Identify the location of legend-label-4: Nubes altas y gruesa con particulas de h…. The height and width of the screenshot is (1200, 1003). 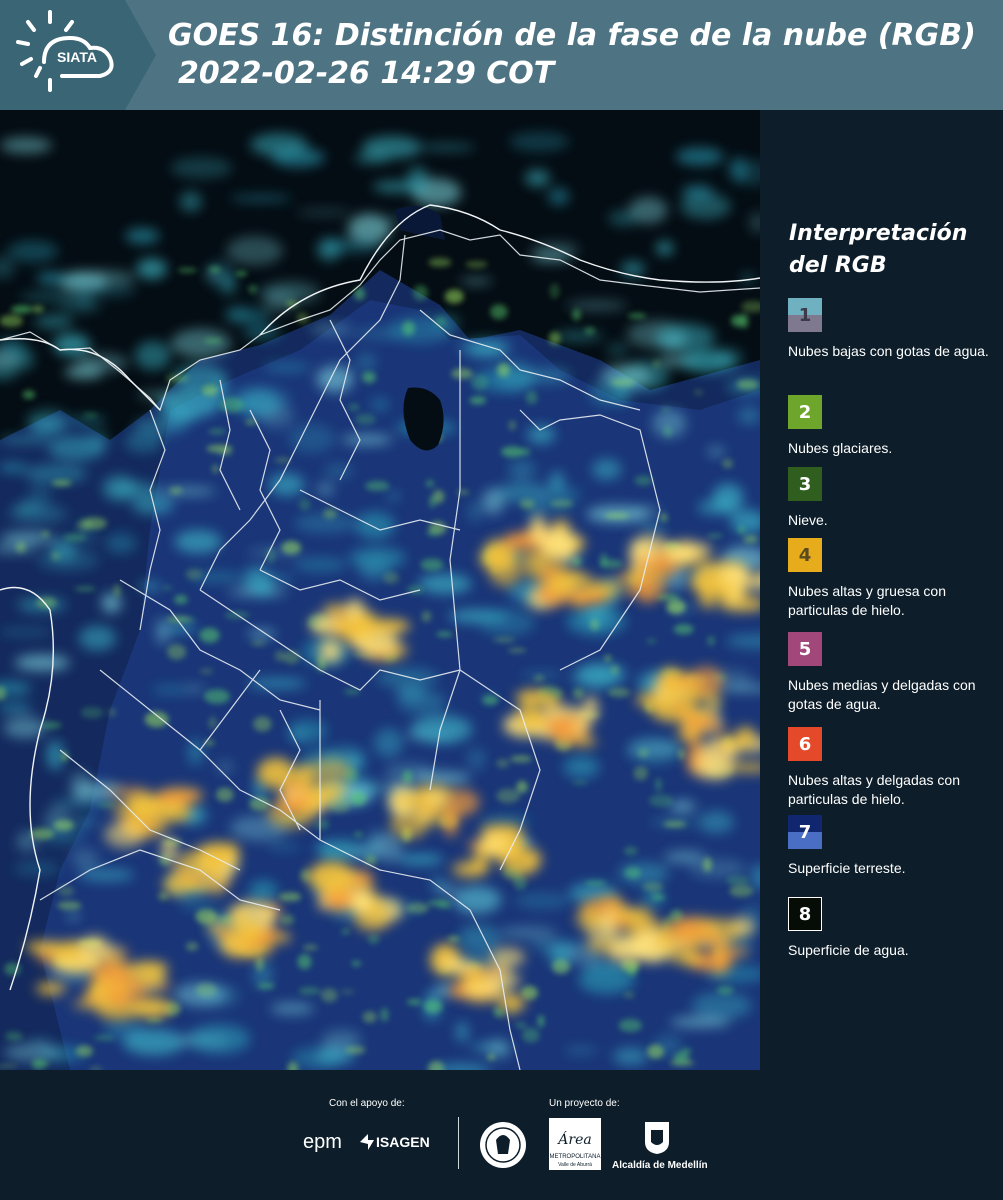
(867, 600).